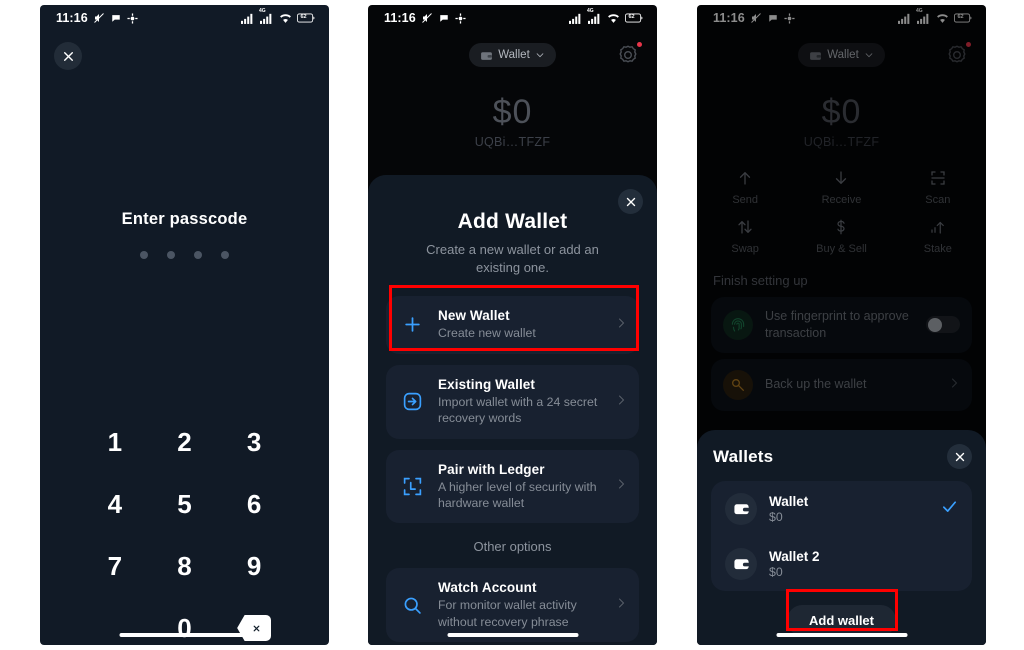  I want to click on status-left-icons, so click(443, 18).